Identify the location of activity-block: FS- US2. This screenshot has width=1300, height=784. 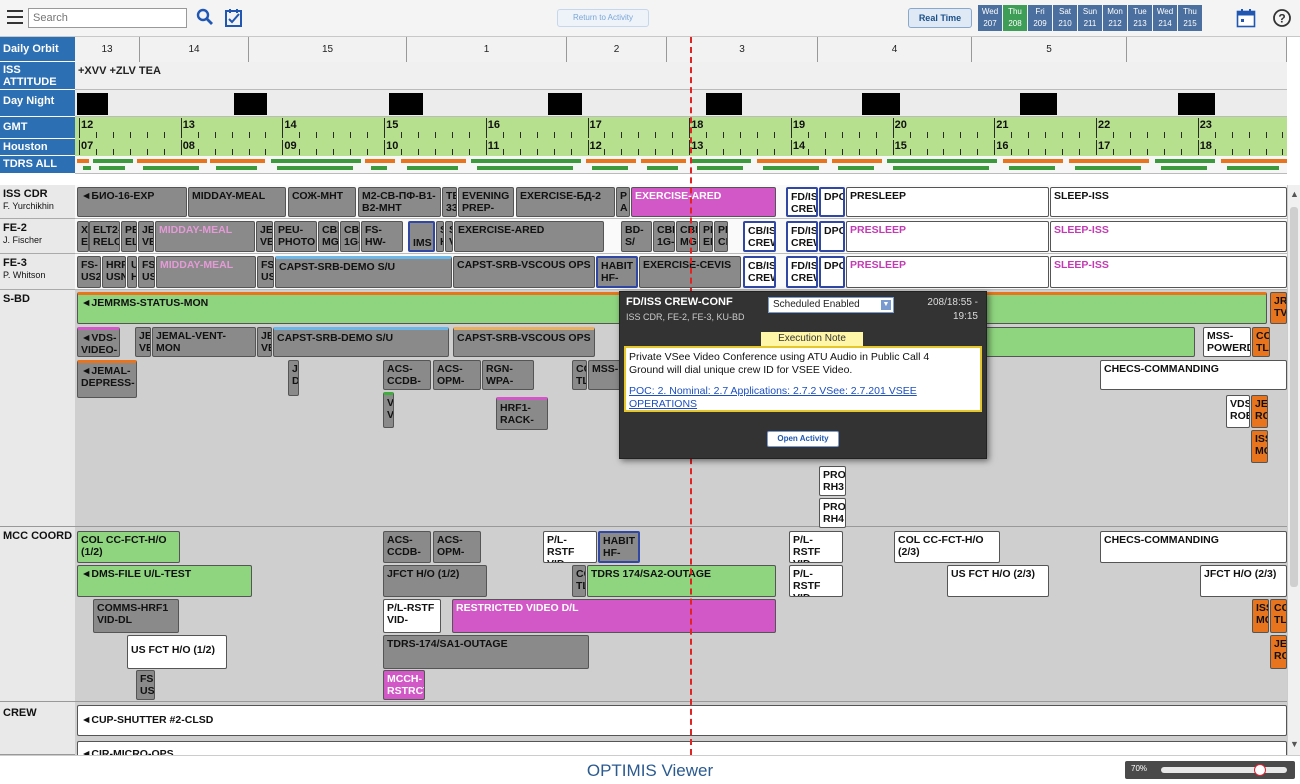
(89, 272).